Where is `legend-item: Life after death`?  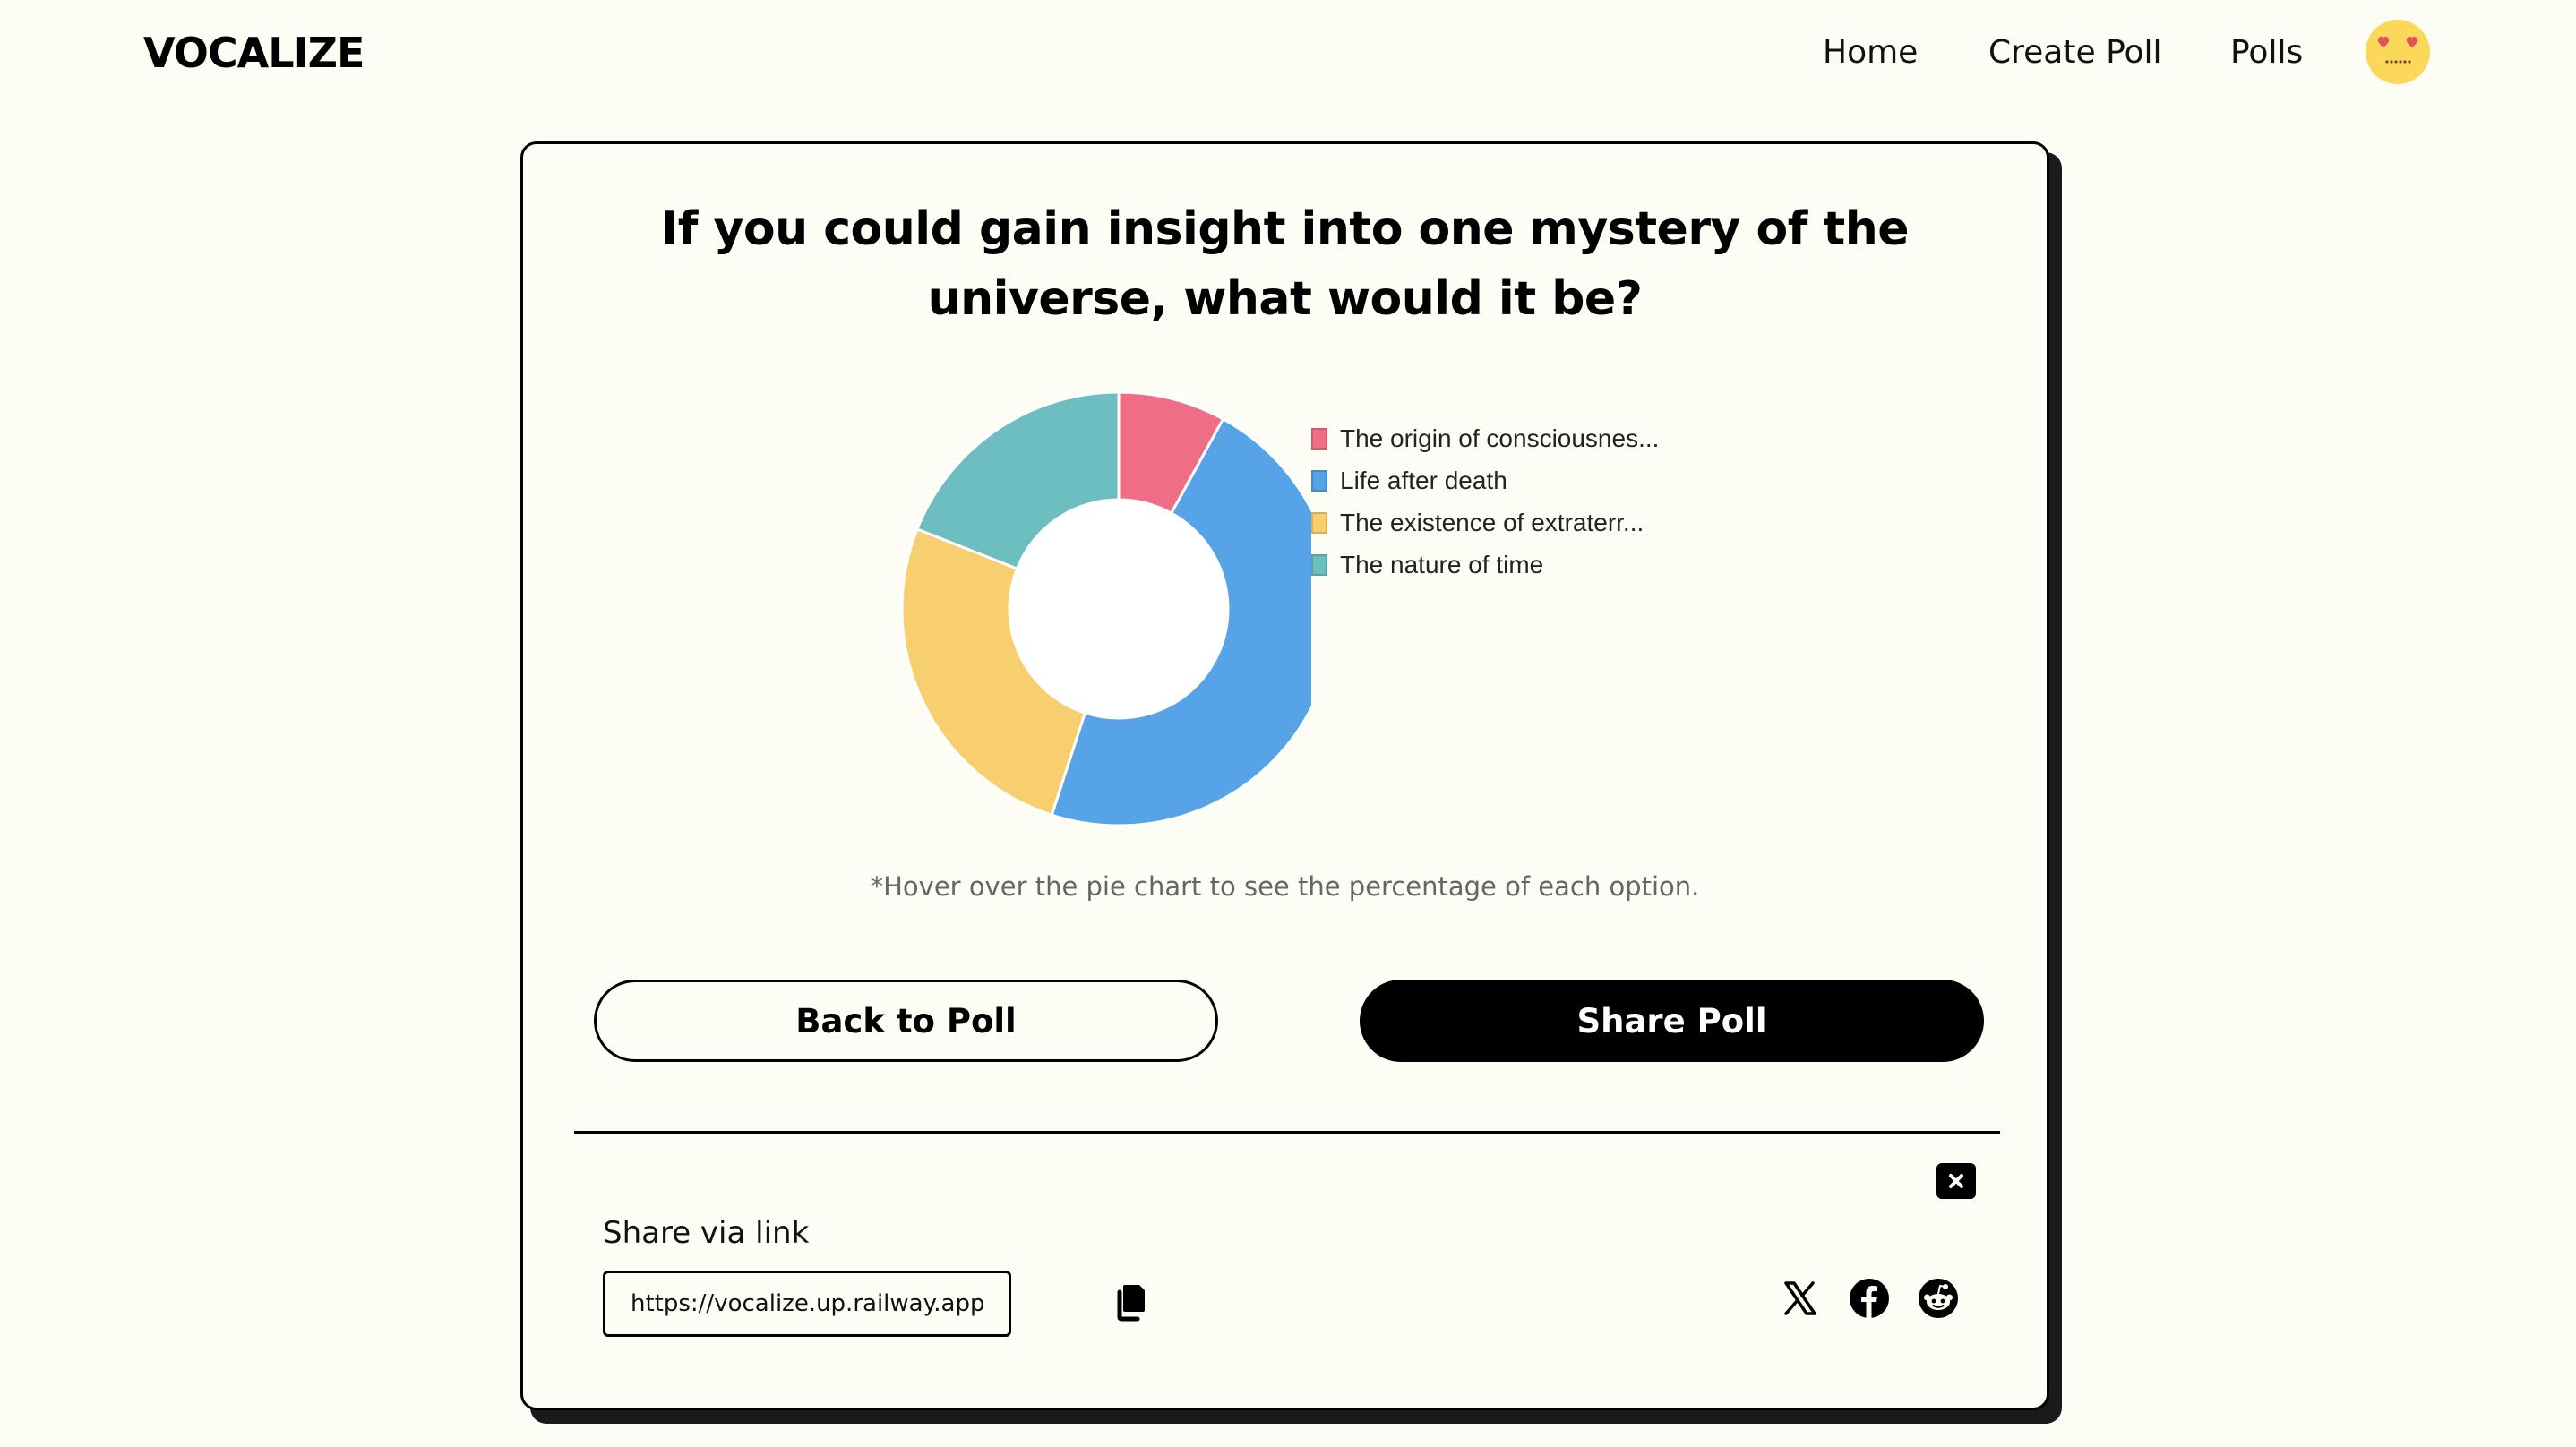 legend-item: Life after death is located at coordinates (1485, 480).